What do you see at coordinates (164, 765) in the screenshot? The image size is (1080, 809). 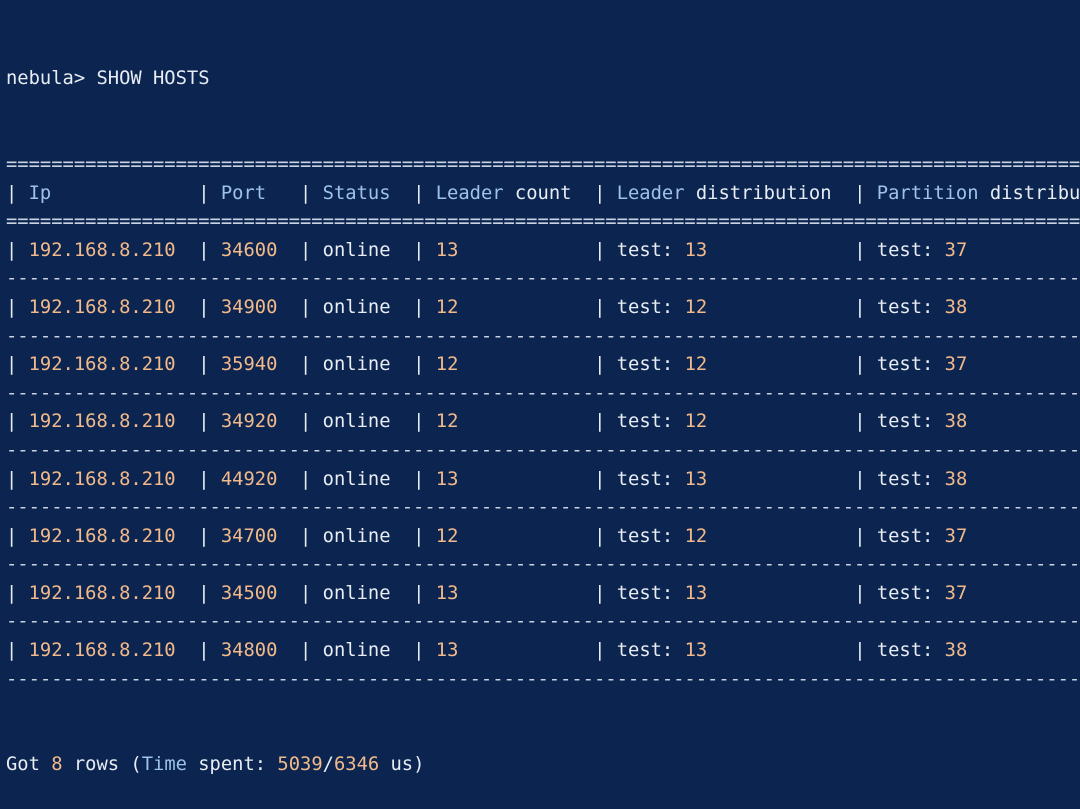 I see `summary-time: Time` at bounding box center [164, 765].